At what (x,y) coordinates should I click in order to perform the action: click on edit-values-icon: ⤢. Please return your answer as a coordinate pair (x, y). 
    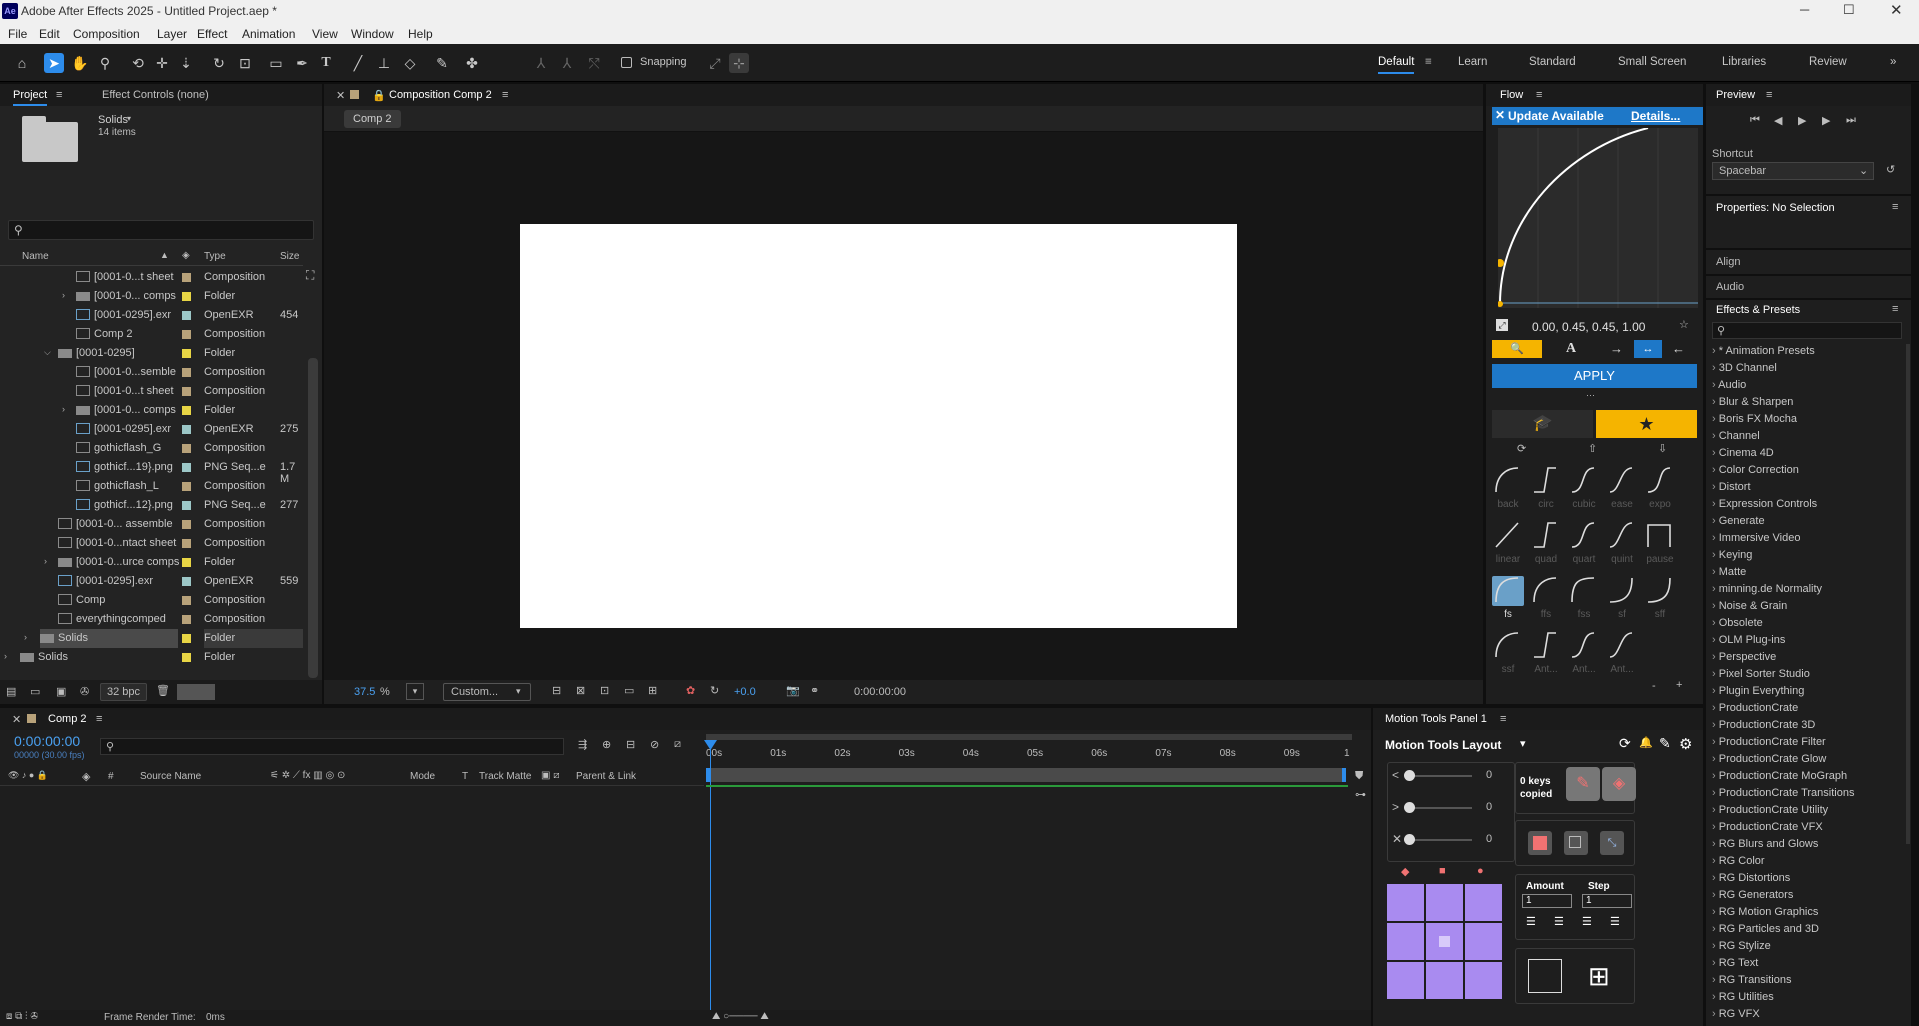
    Looking at the image, I should click on (1502, 325).